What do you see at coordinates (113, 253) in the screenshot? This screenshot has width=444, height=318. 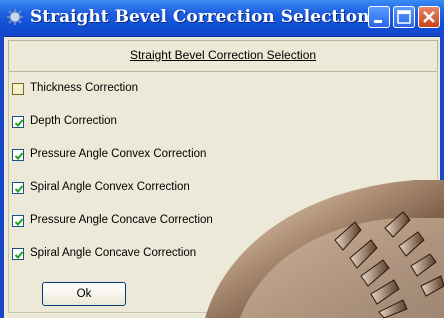 I see `option-label: Spiral Angle Concave Correction` at bounding box center [113, 253].